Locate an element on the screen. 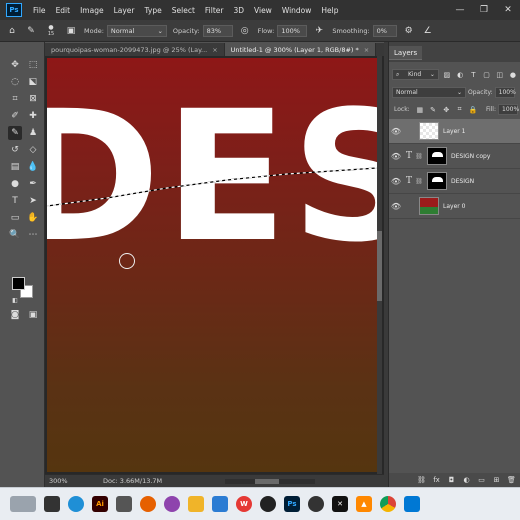  brush-preset-picker: ● 15 is located at coordinates (51, 31).